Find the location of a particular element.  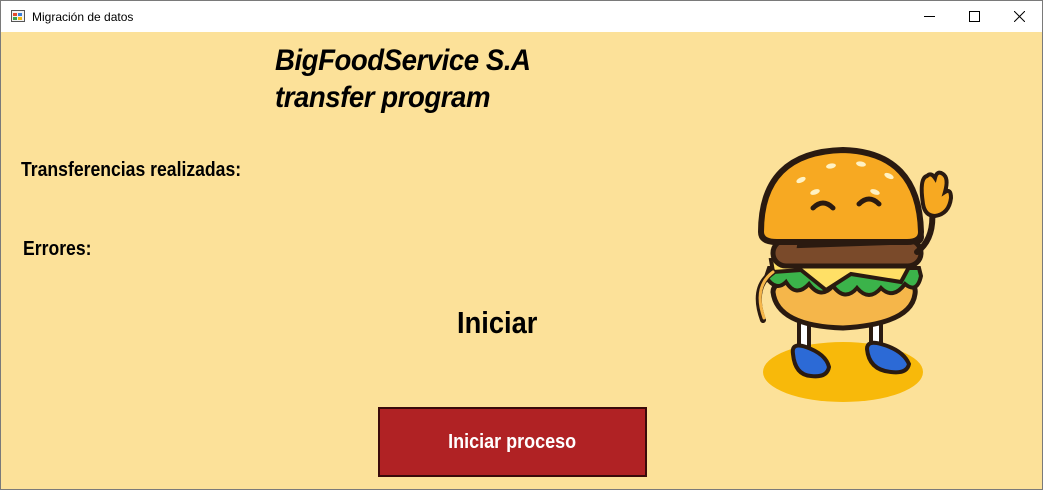

brand-title-line-2: transfer program is located at coordinates (383, 97).